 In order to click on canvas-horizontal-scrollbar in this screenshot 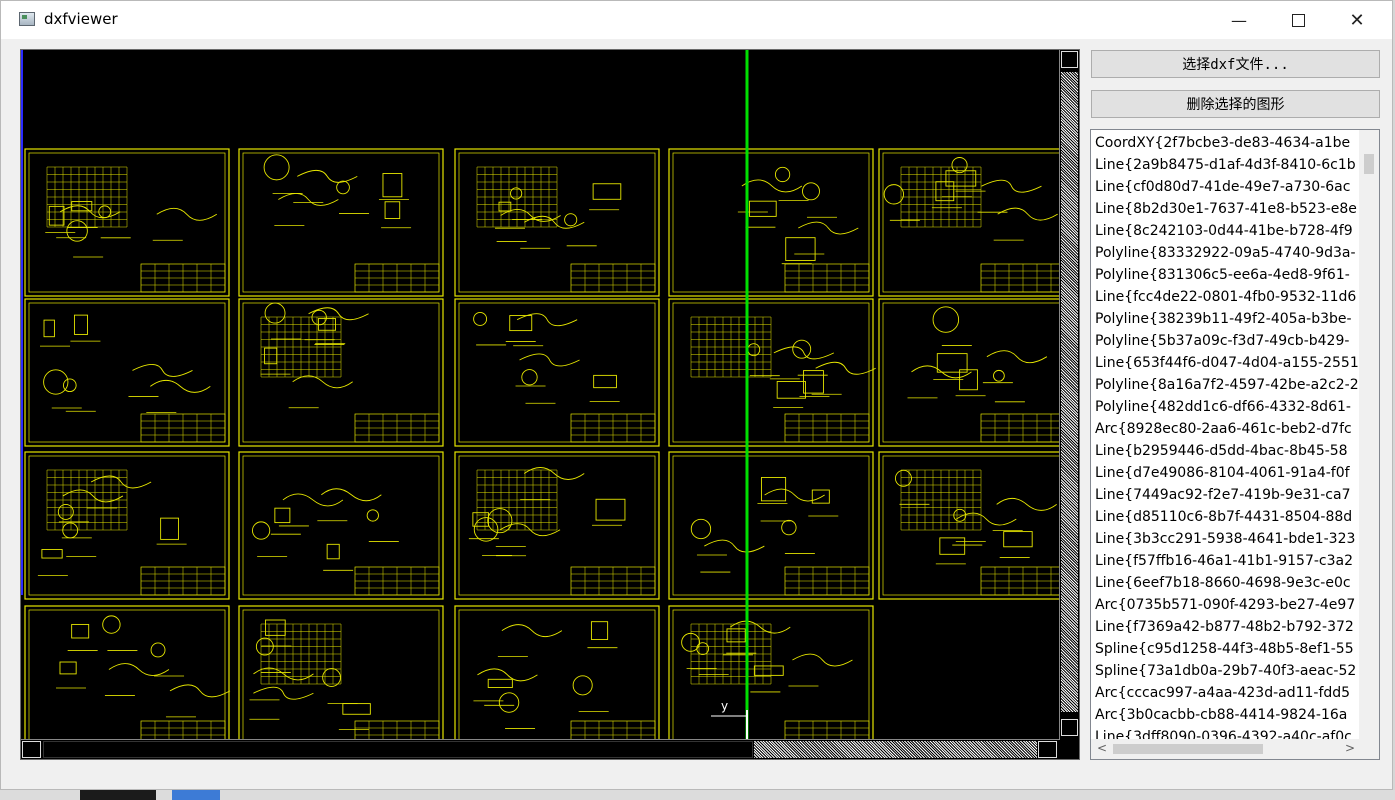, I will do `click(540, 749)`.